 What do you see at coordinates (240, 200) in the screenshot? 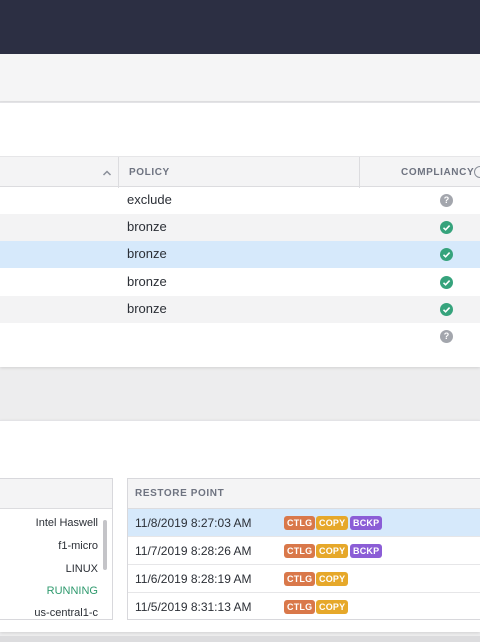
I see `table-row: exclude ?` at bounding box center [240, 200].